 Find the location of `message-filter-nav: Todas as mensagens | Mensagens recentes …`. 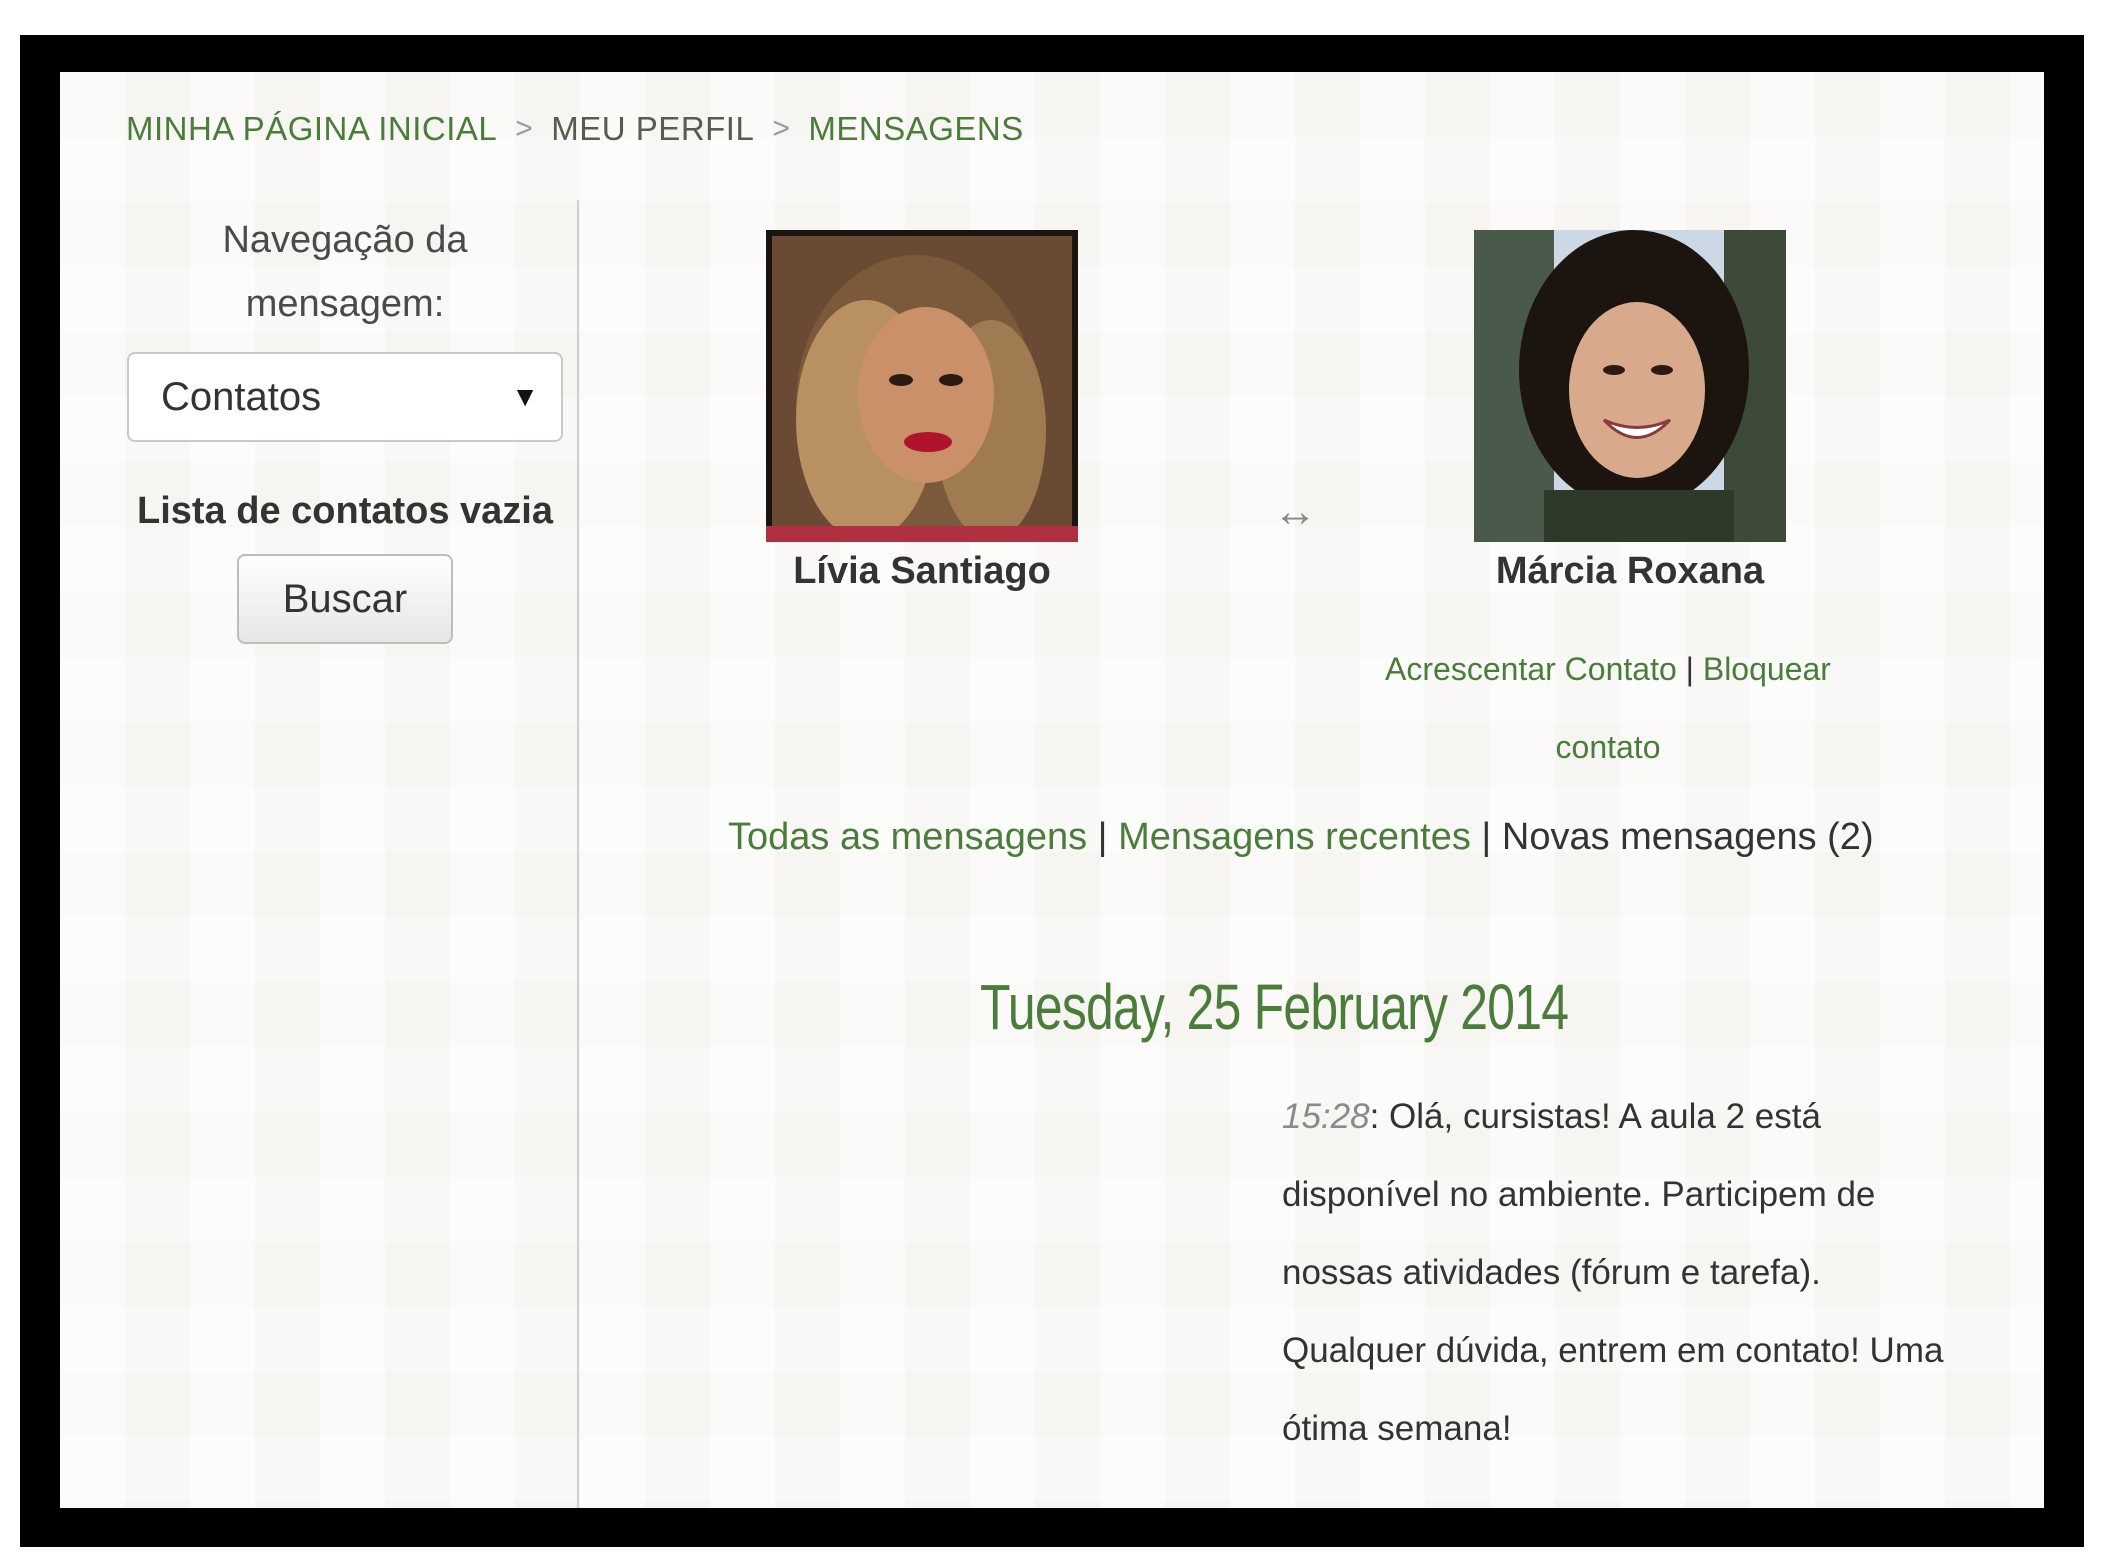

message-filter-nav: Todas as mensagens | Mensagens recentes … is located at coordinates (1301, 837).